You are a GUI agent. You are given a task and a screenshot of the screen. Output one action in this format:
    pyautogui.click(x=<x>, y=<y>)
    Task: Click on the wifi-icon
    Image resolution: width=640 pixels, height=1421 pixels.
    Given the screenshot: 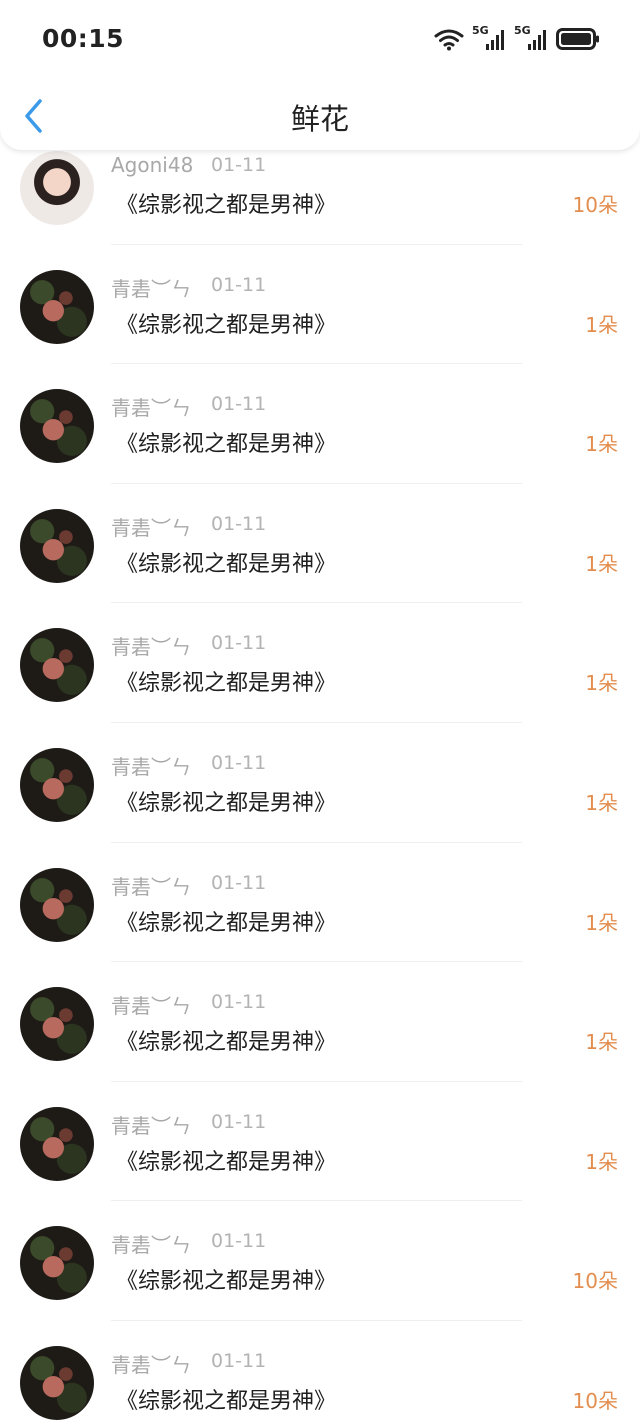 What is the action you would take?
    pyautogui.click(x=449, y=40)
    